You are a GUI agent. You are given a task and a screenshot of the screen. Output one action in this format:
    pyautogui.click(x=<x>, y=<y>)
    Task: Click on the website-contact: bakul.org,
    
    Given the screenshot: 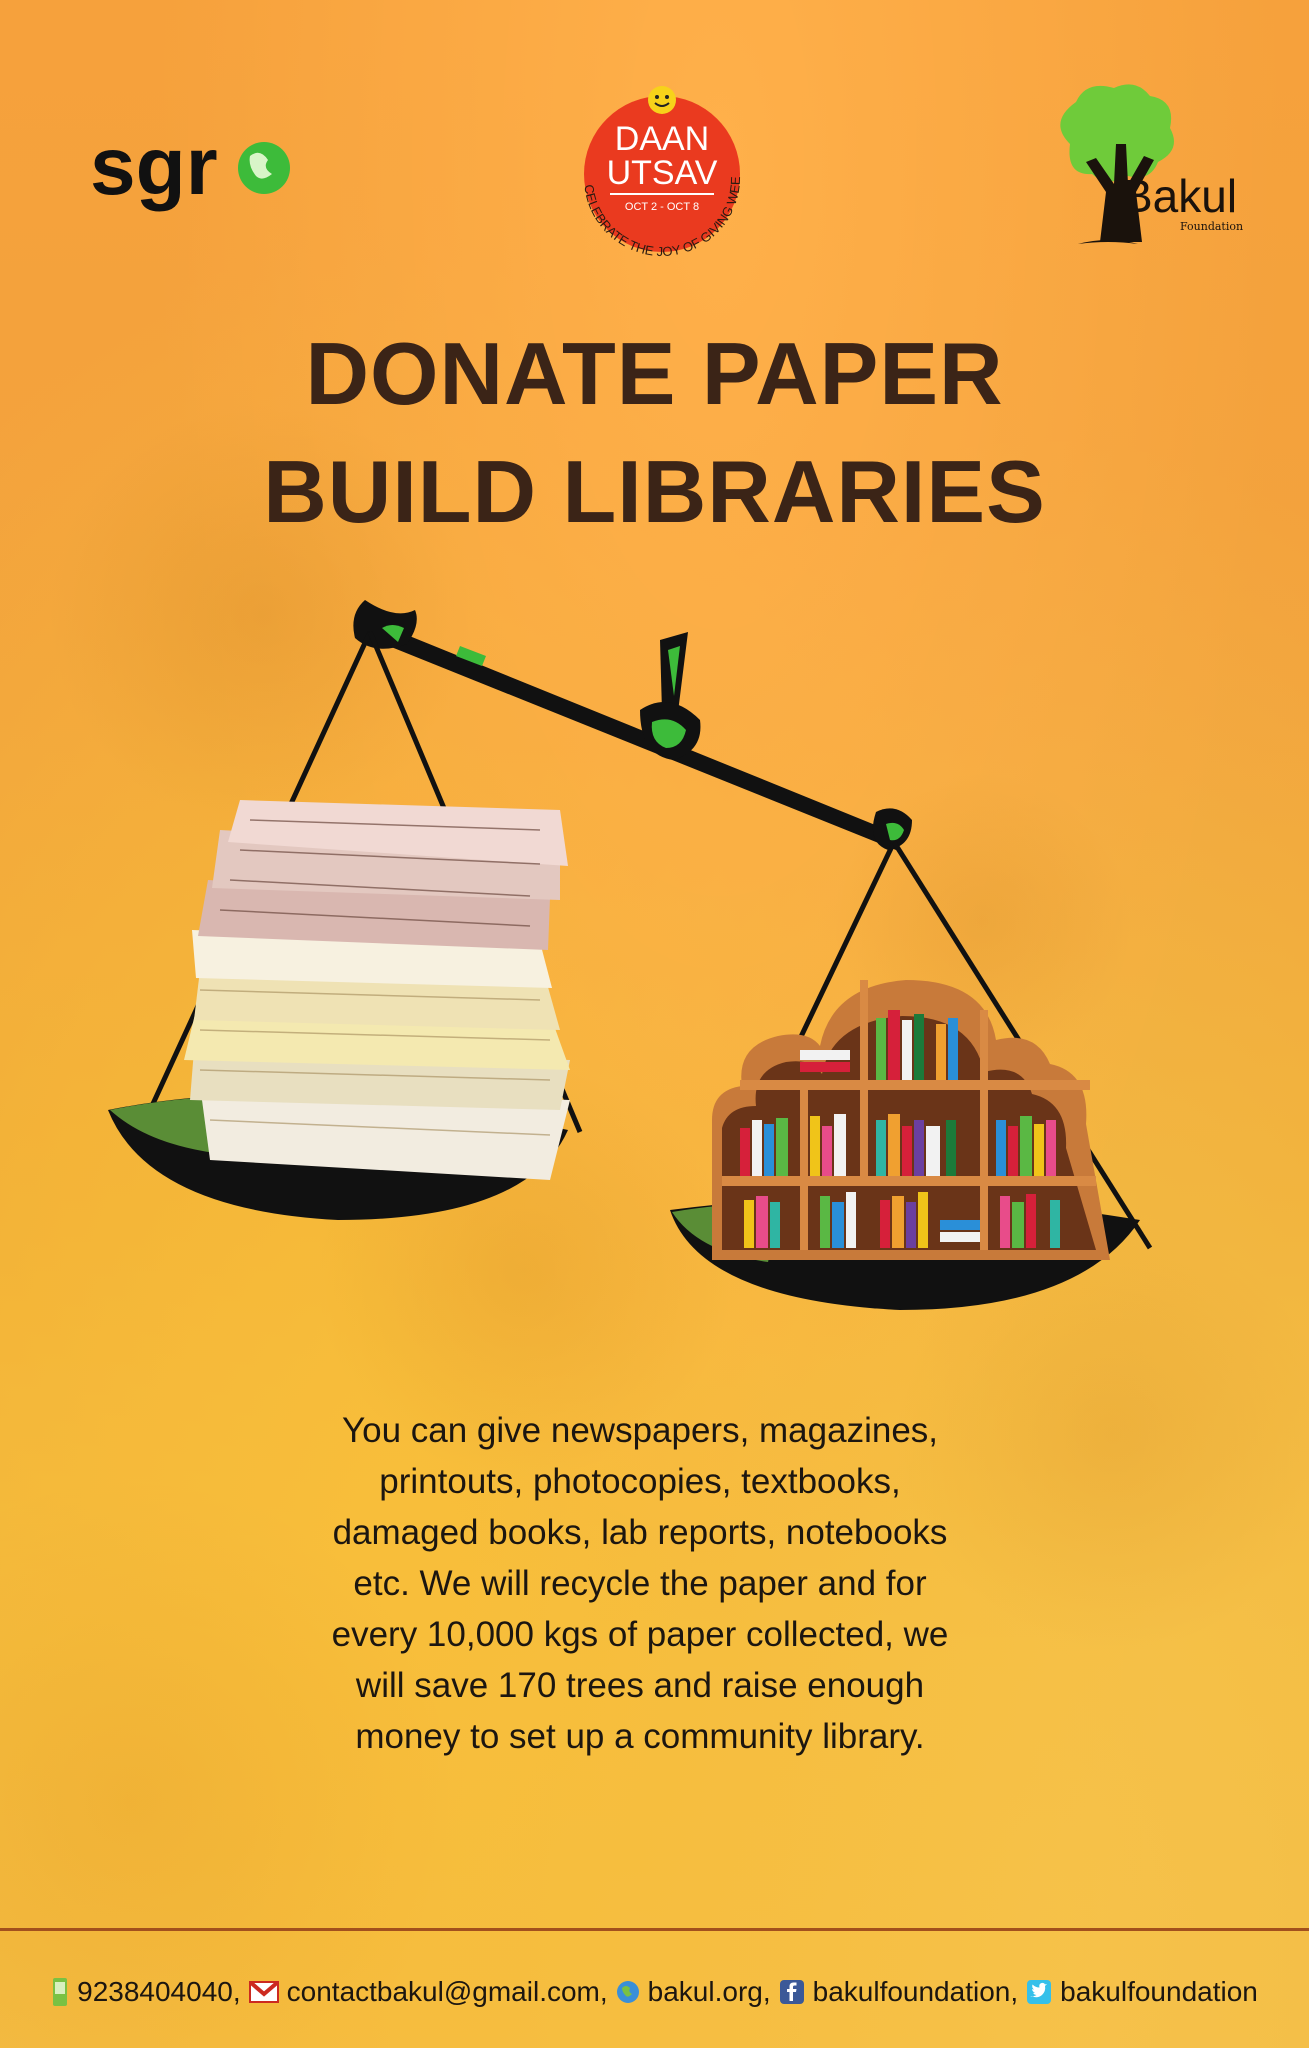 What is the action you would take?
    pyautogui.click(x=693, y=1992)
    